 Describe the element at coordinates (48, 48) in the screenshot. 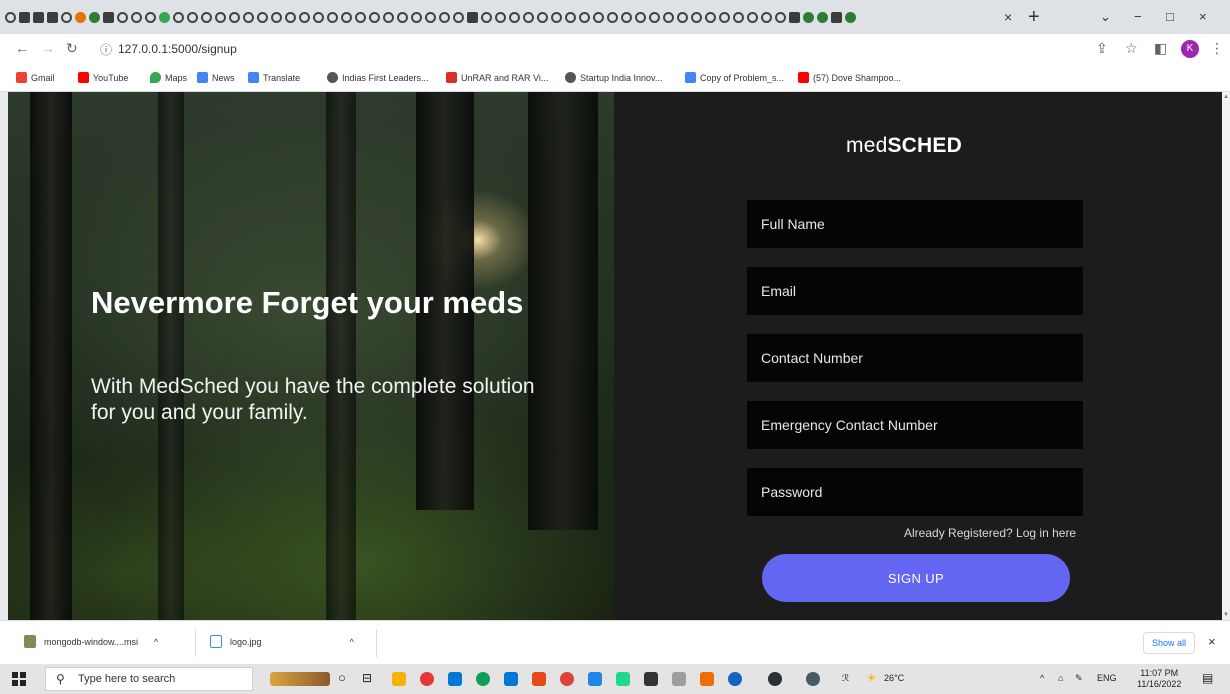

I see `forward-arrow-icon: →` at that location.